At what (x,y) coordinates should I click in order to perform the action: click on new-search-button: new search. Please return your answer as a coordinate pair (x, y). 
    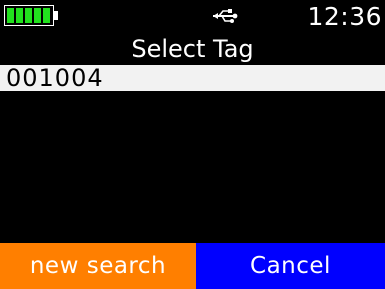
    Looking at the image, I should click on (98, 266).